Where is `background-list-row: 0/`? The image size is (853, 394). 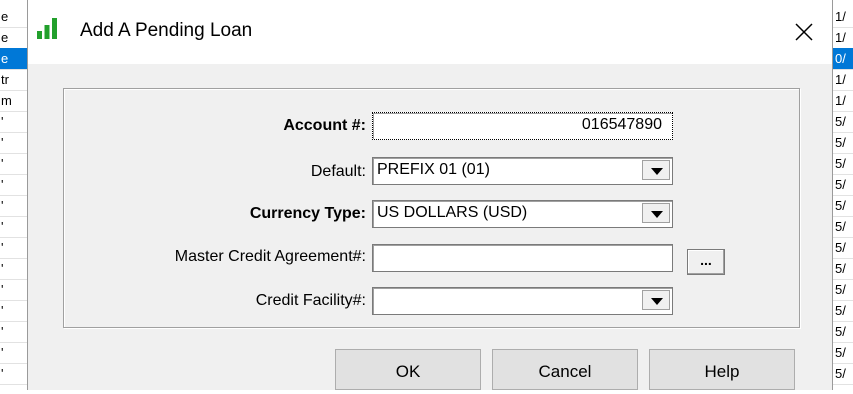 background-list-row: 0/ is located at coordinates (843, 59).